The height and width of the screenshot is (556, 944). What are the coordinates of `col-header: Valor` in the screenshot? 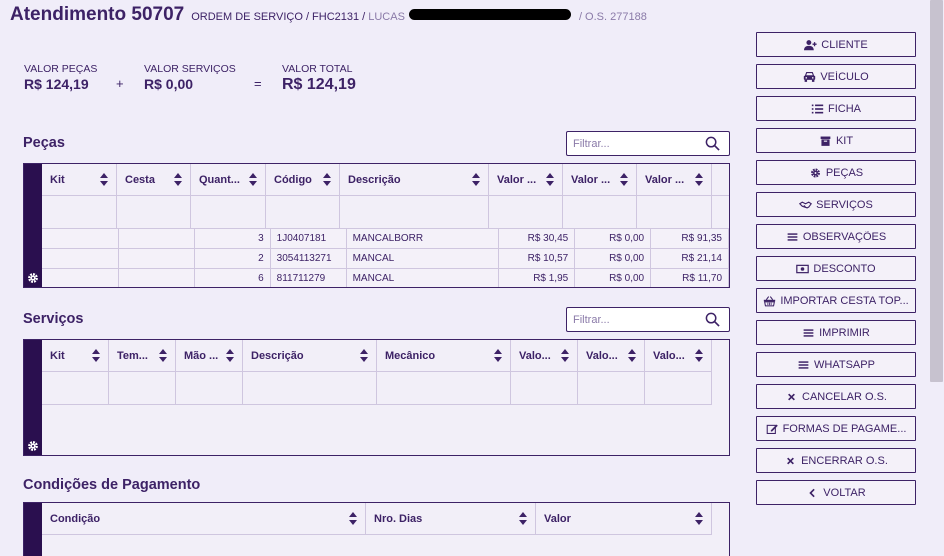 It's located at (624, 519).